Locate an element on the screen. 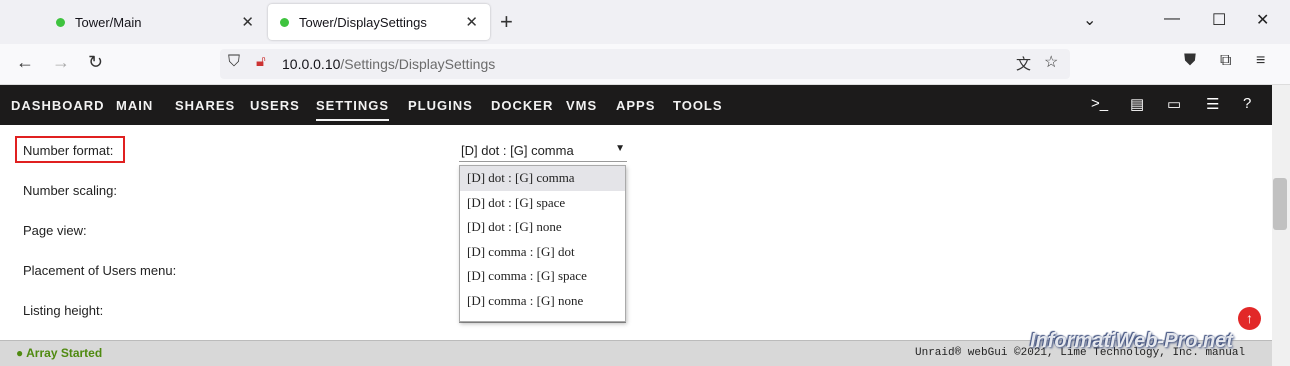  notes-icon: ▤ is located at coordinates (1137, 104).